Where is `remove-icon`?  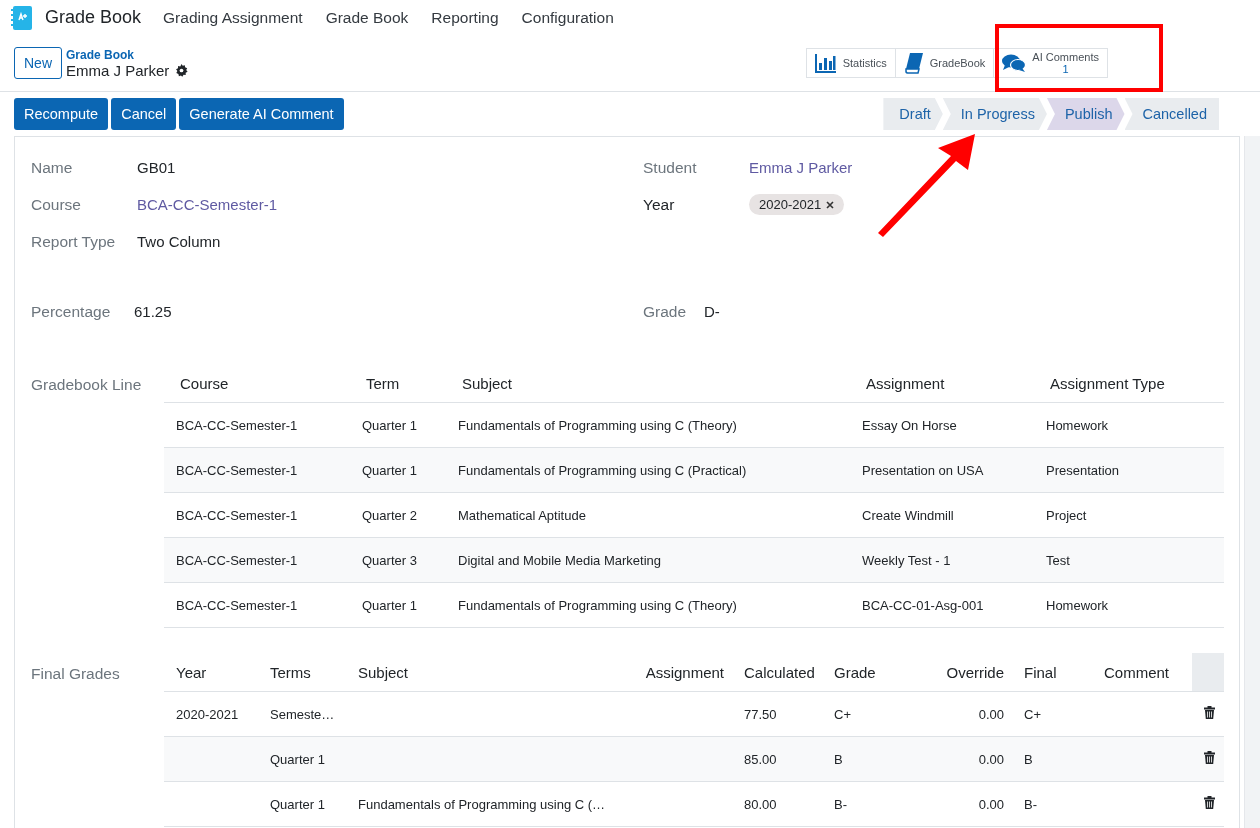 remove-icon is located at coordinates (830, 204).